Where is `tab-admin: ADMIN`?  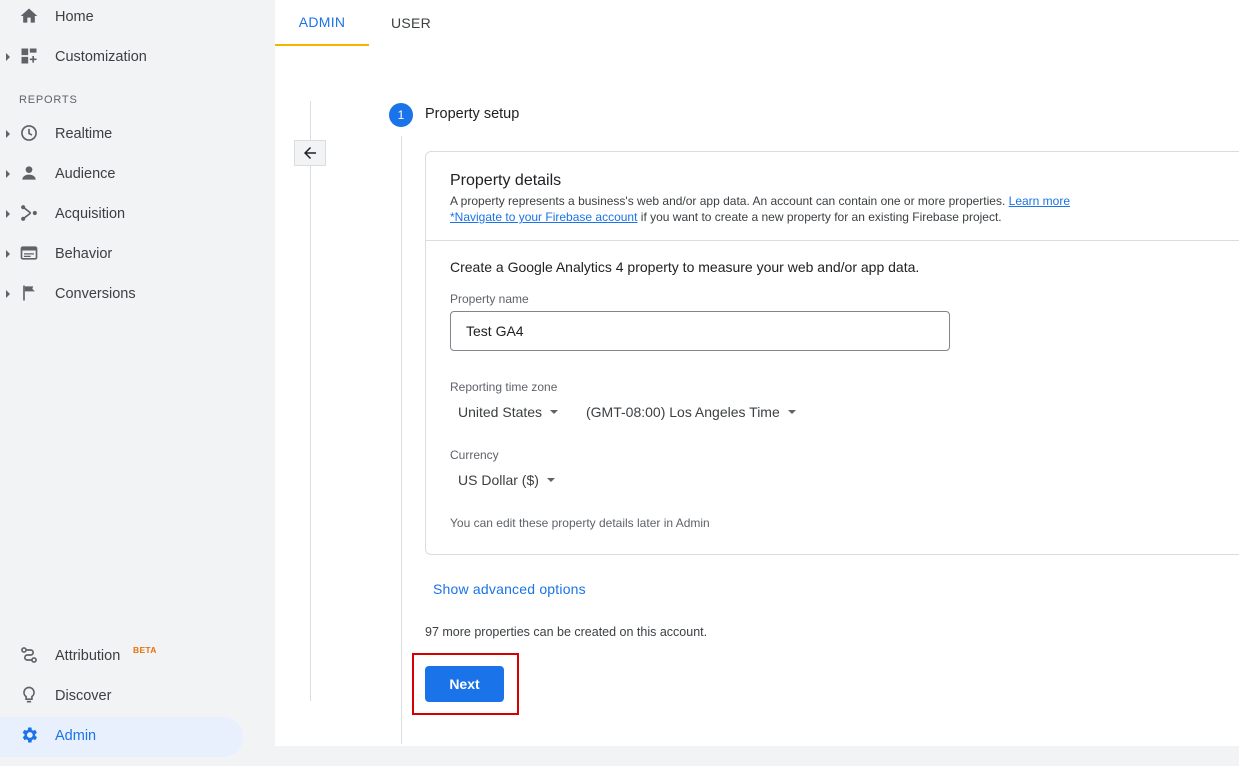 tab-admin: ADMIN is located at coordinates (322, 23).